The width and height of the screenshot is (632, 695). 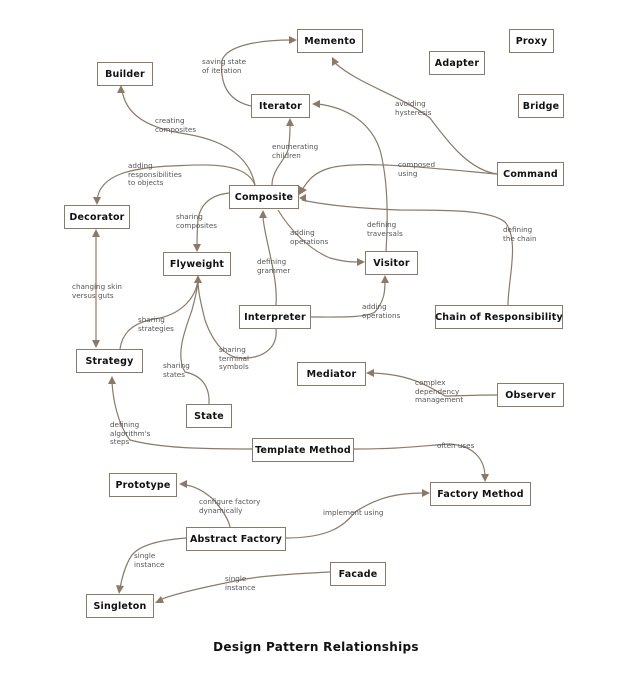 What do you see at coordinates (330, 41) in the screenshot?
I see `node-memento: Memento` at bounding box center [330, 41].